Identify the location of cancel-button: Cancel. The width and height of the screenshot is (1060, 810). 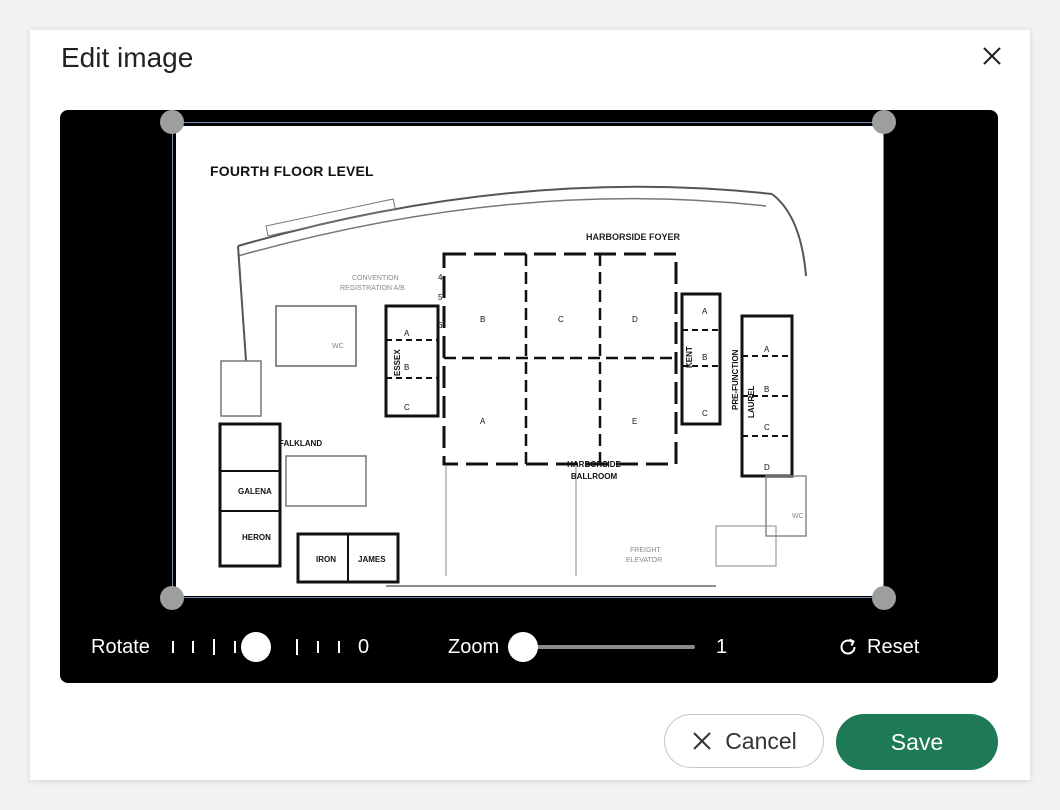
(744, 741).